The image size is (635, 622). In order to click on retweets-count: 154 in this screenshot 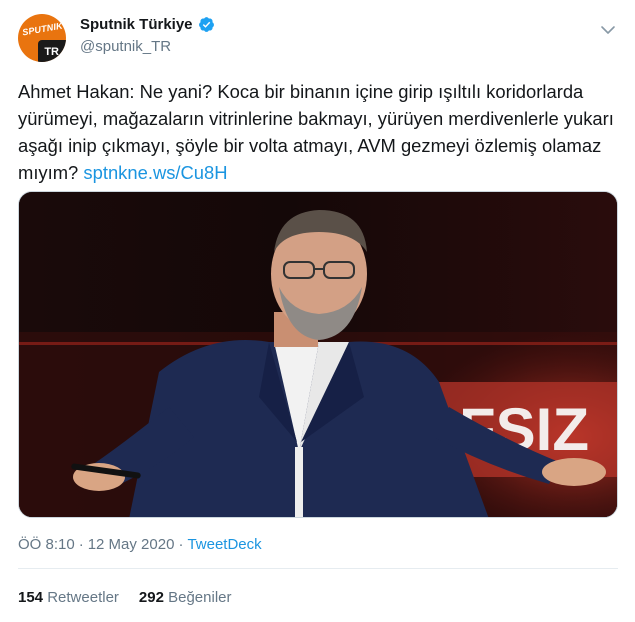, I will do `click(31, 597)`.